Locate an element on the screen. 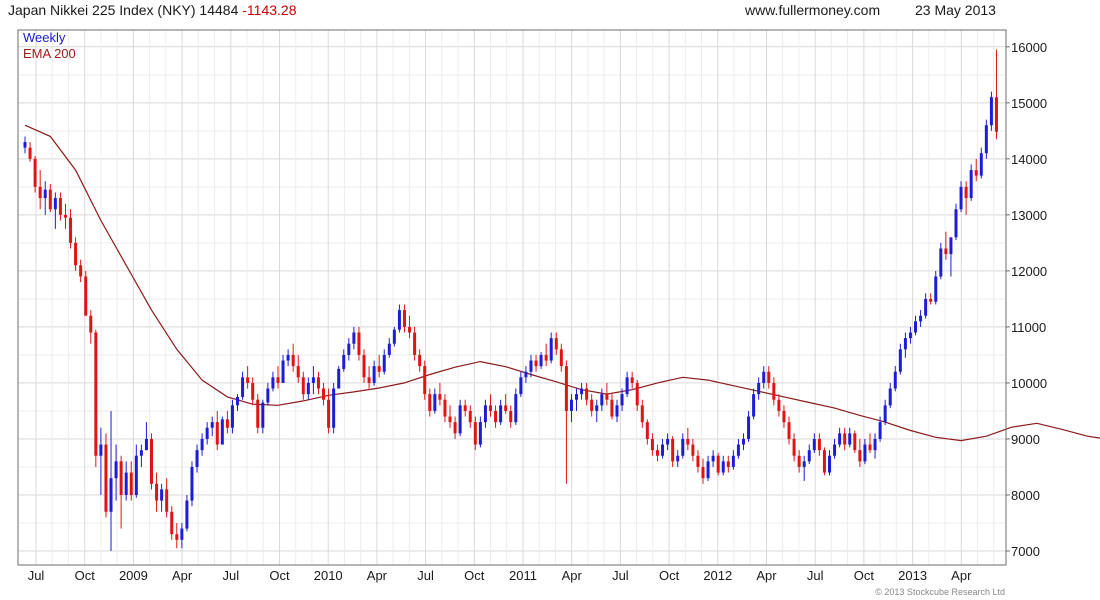 The image size is (1100, 600). index-name: Japan Nikkei 225 Index (NKY) 14484 is located at coordinates (123, 10).